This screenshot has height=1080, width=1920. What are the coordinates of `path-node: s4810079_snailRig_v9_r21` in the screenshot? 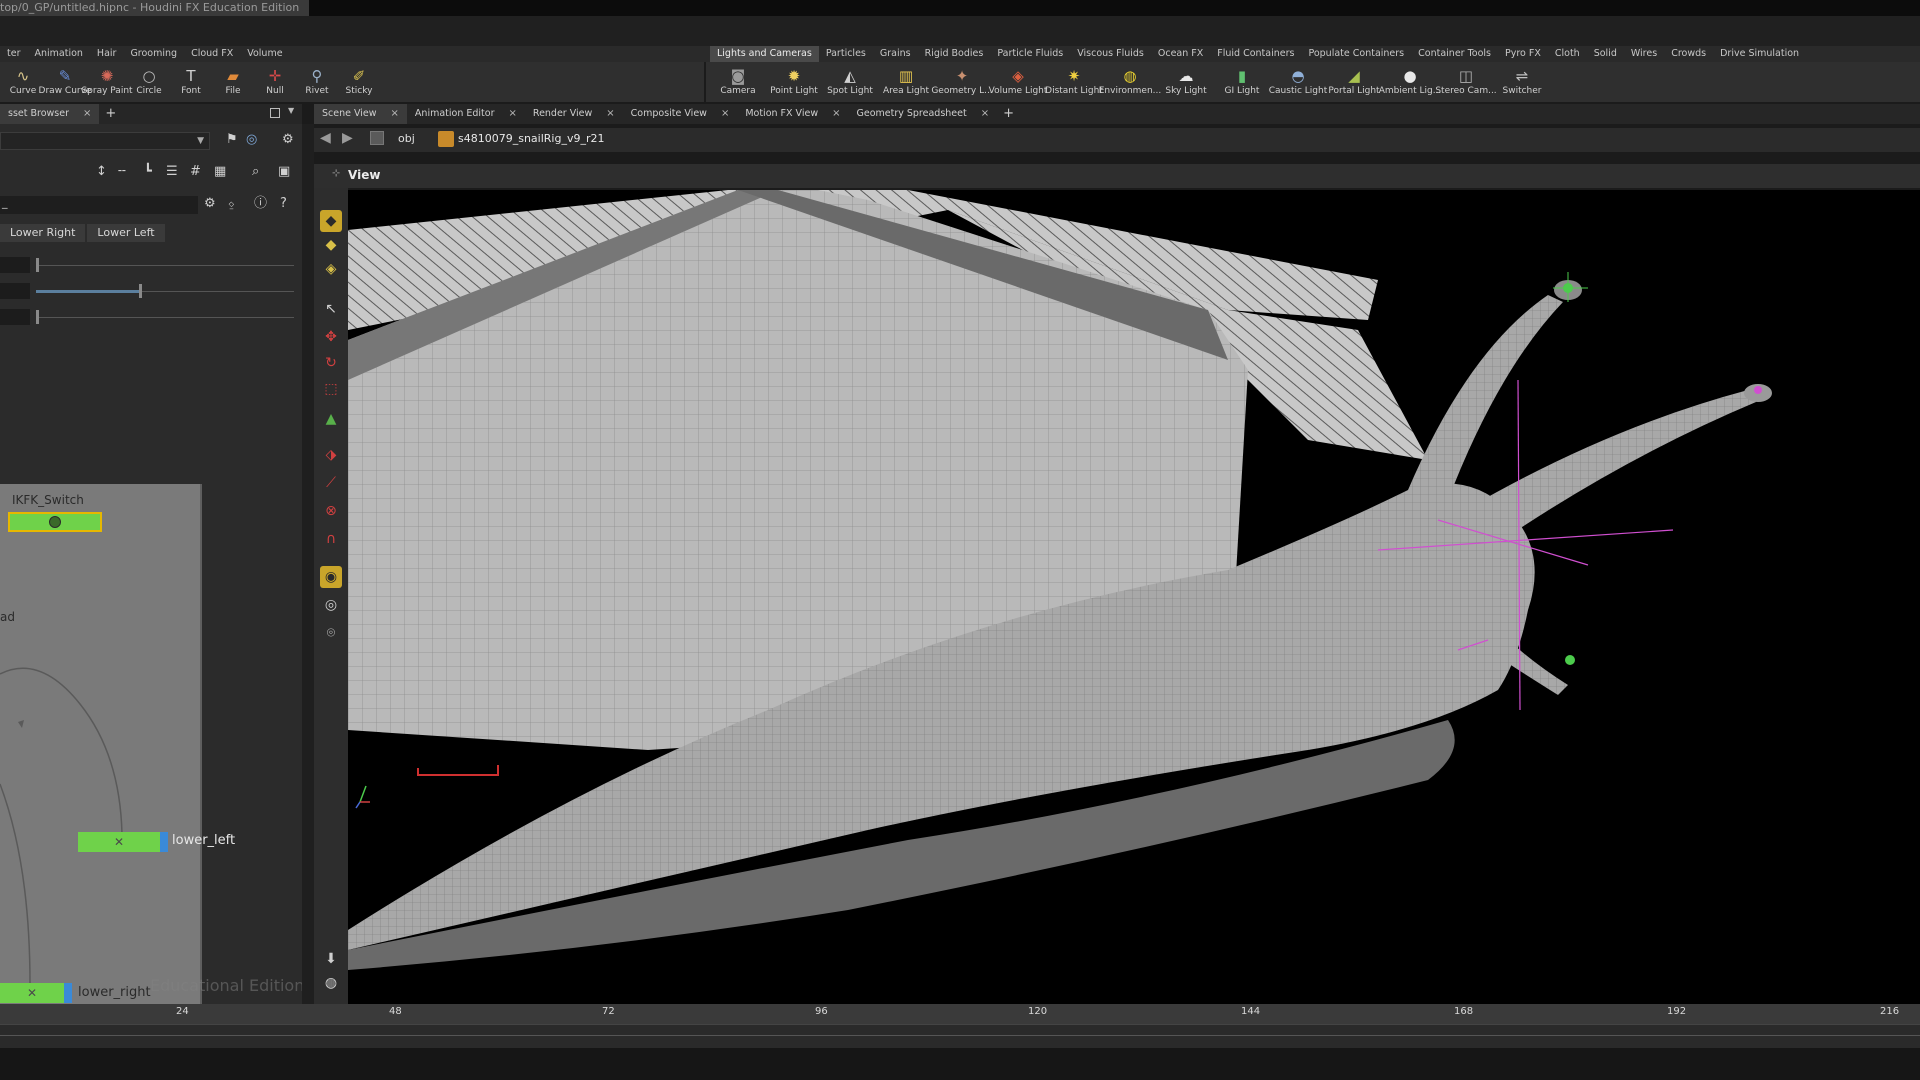 It's located at (531, 138).